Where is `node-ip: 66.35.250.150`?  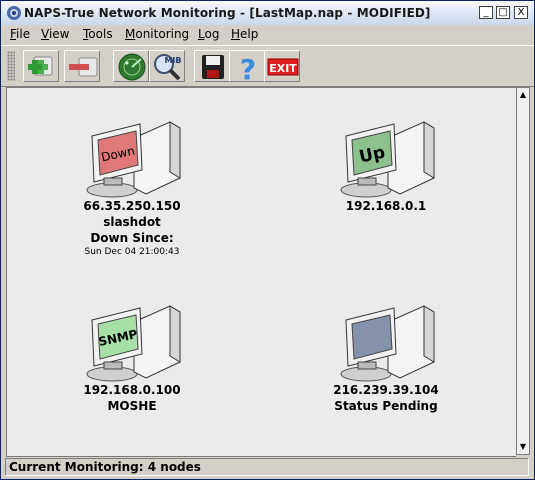
node-ip: 66.35.250.150 is located at coordinates (132, 206).